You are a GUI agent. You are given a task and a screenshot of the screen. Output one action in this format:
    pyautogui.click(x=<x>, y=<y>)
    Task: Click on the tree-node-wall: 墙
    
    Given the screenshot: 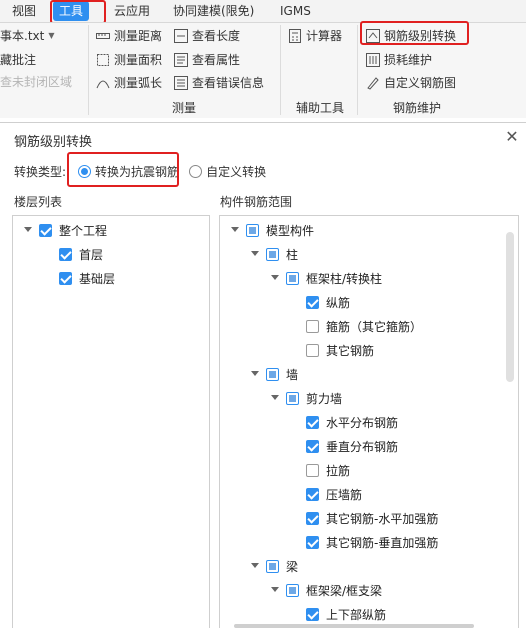 What is the action you would take?
    pyautogui.click(x=274, y=374)
    